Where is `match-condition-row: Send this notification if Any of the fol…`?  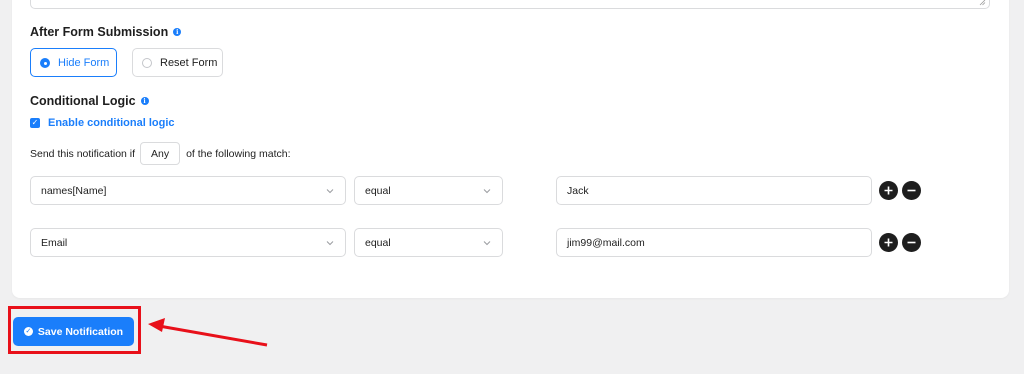 match-condition-row: Send this notification if Any of the fol… is located at coordinates (160, 153).